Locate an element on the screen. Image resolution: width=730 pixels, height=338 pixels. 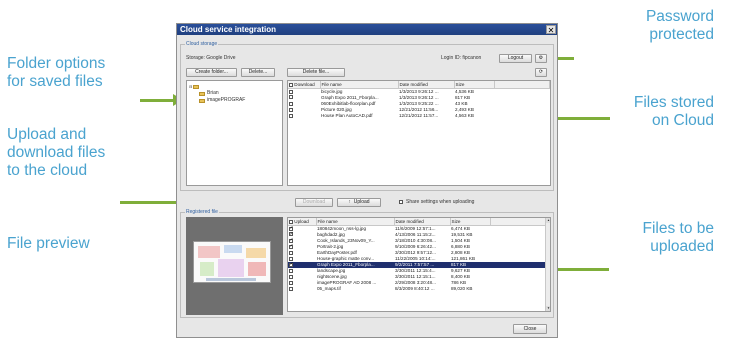
column-header: Download is located at coordinates (304, 85).